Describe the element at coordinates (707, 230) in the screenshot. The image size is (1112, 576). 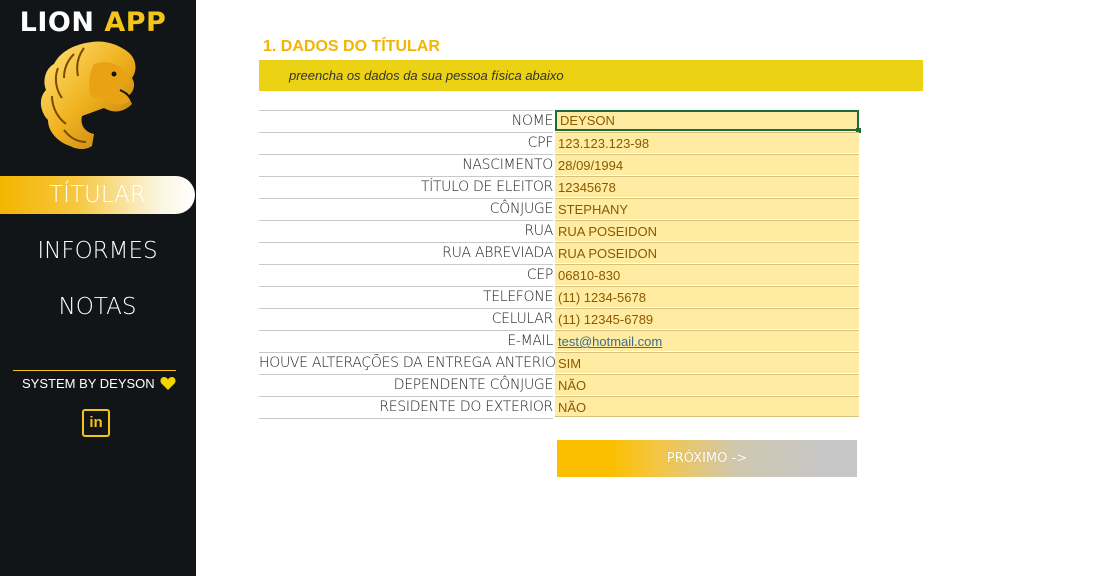
I see `rua-field: RUA POSEIDON` at that location.